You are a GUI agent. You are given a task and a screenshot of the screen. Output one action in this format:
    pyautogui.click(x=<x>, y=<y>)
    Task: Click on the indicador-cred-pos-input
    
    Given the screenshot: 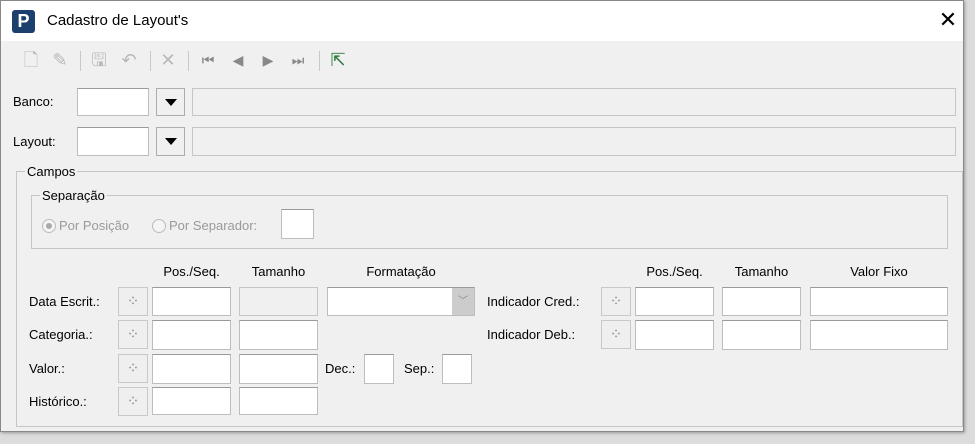 What is the action you would take?
    pyautogui.click(x=674, y=301)
    